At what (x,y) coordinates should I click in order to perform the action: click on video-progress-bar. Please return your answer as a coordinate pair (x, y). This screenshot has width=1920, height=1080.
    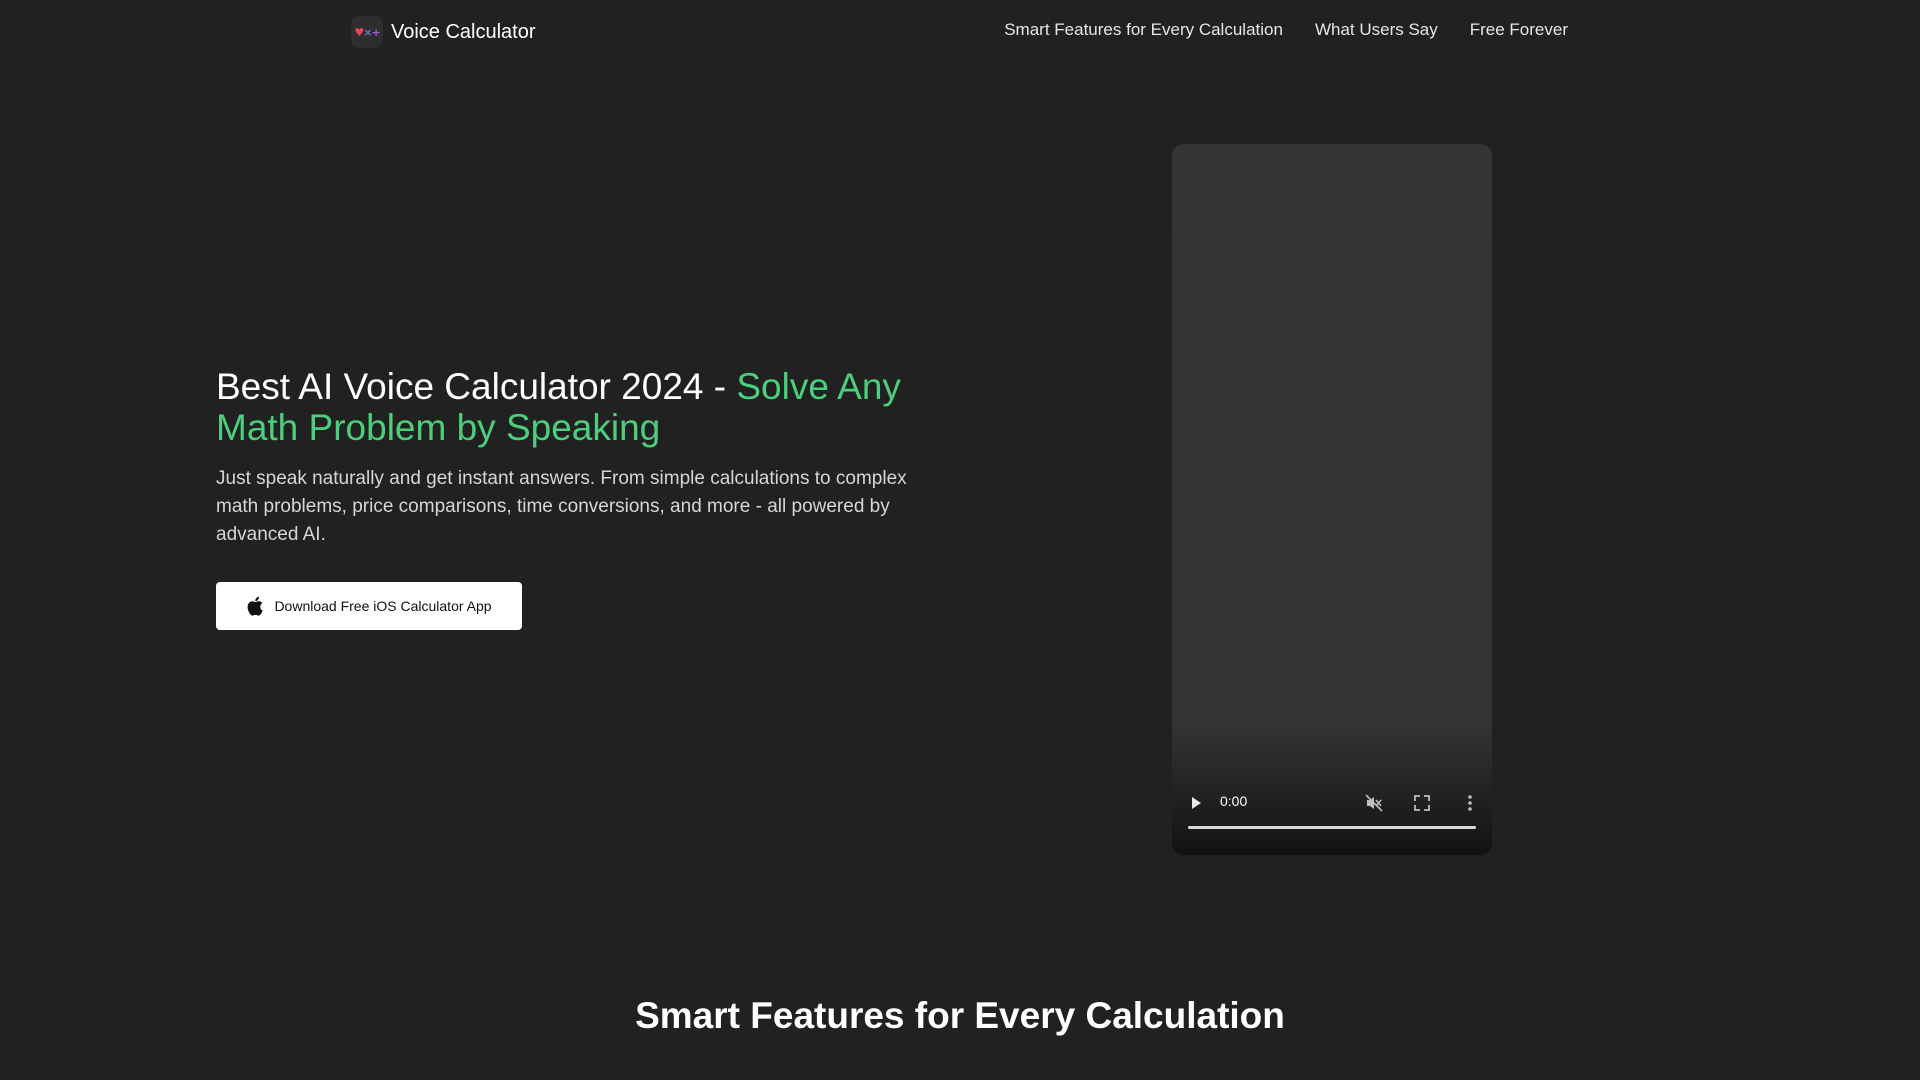
    Looking at the image, I should click on (1332, 827).